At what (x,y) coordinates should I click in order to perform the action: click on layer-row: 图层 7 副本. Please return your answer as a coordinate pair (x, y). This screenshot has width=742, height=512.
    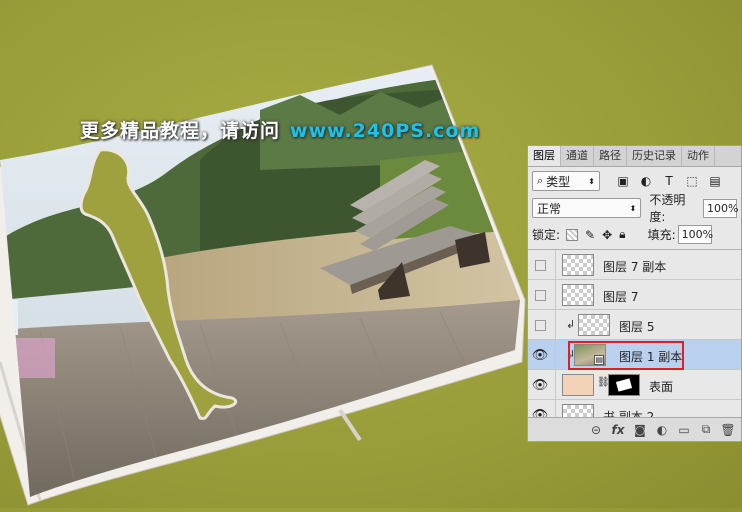
    Looking at the image, I should click on (634, 265).